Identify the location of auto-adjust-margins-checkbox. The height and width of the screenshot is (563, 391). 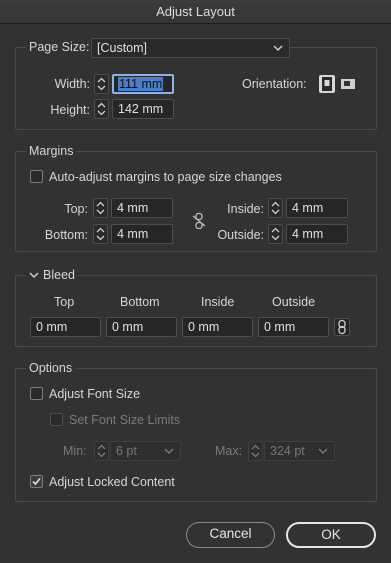
(36, 176).